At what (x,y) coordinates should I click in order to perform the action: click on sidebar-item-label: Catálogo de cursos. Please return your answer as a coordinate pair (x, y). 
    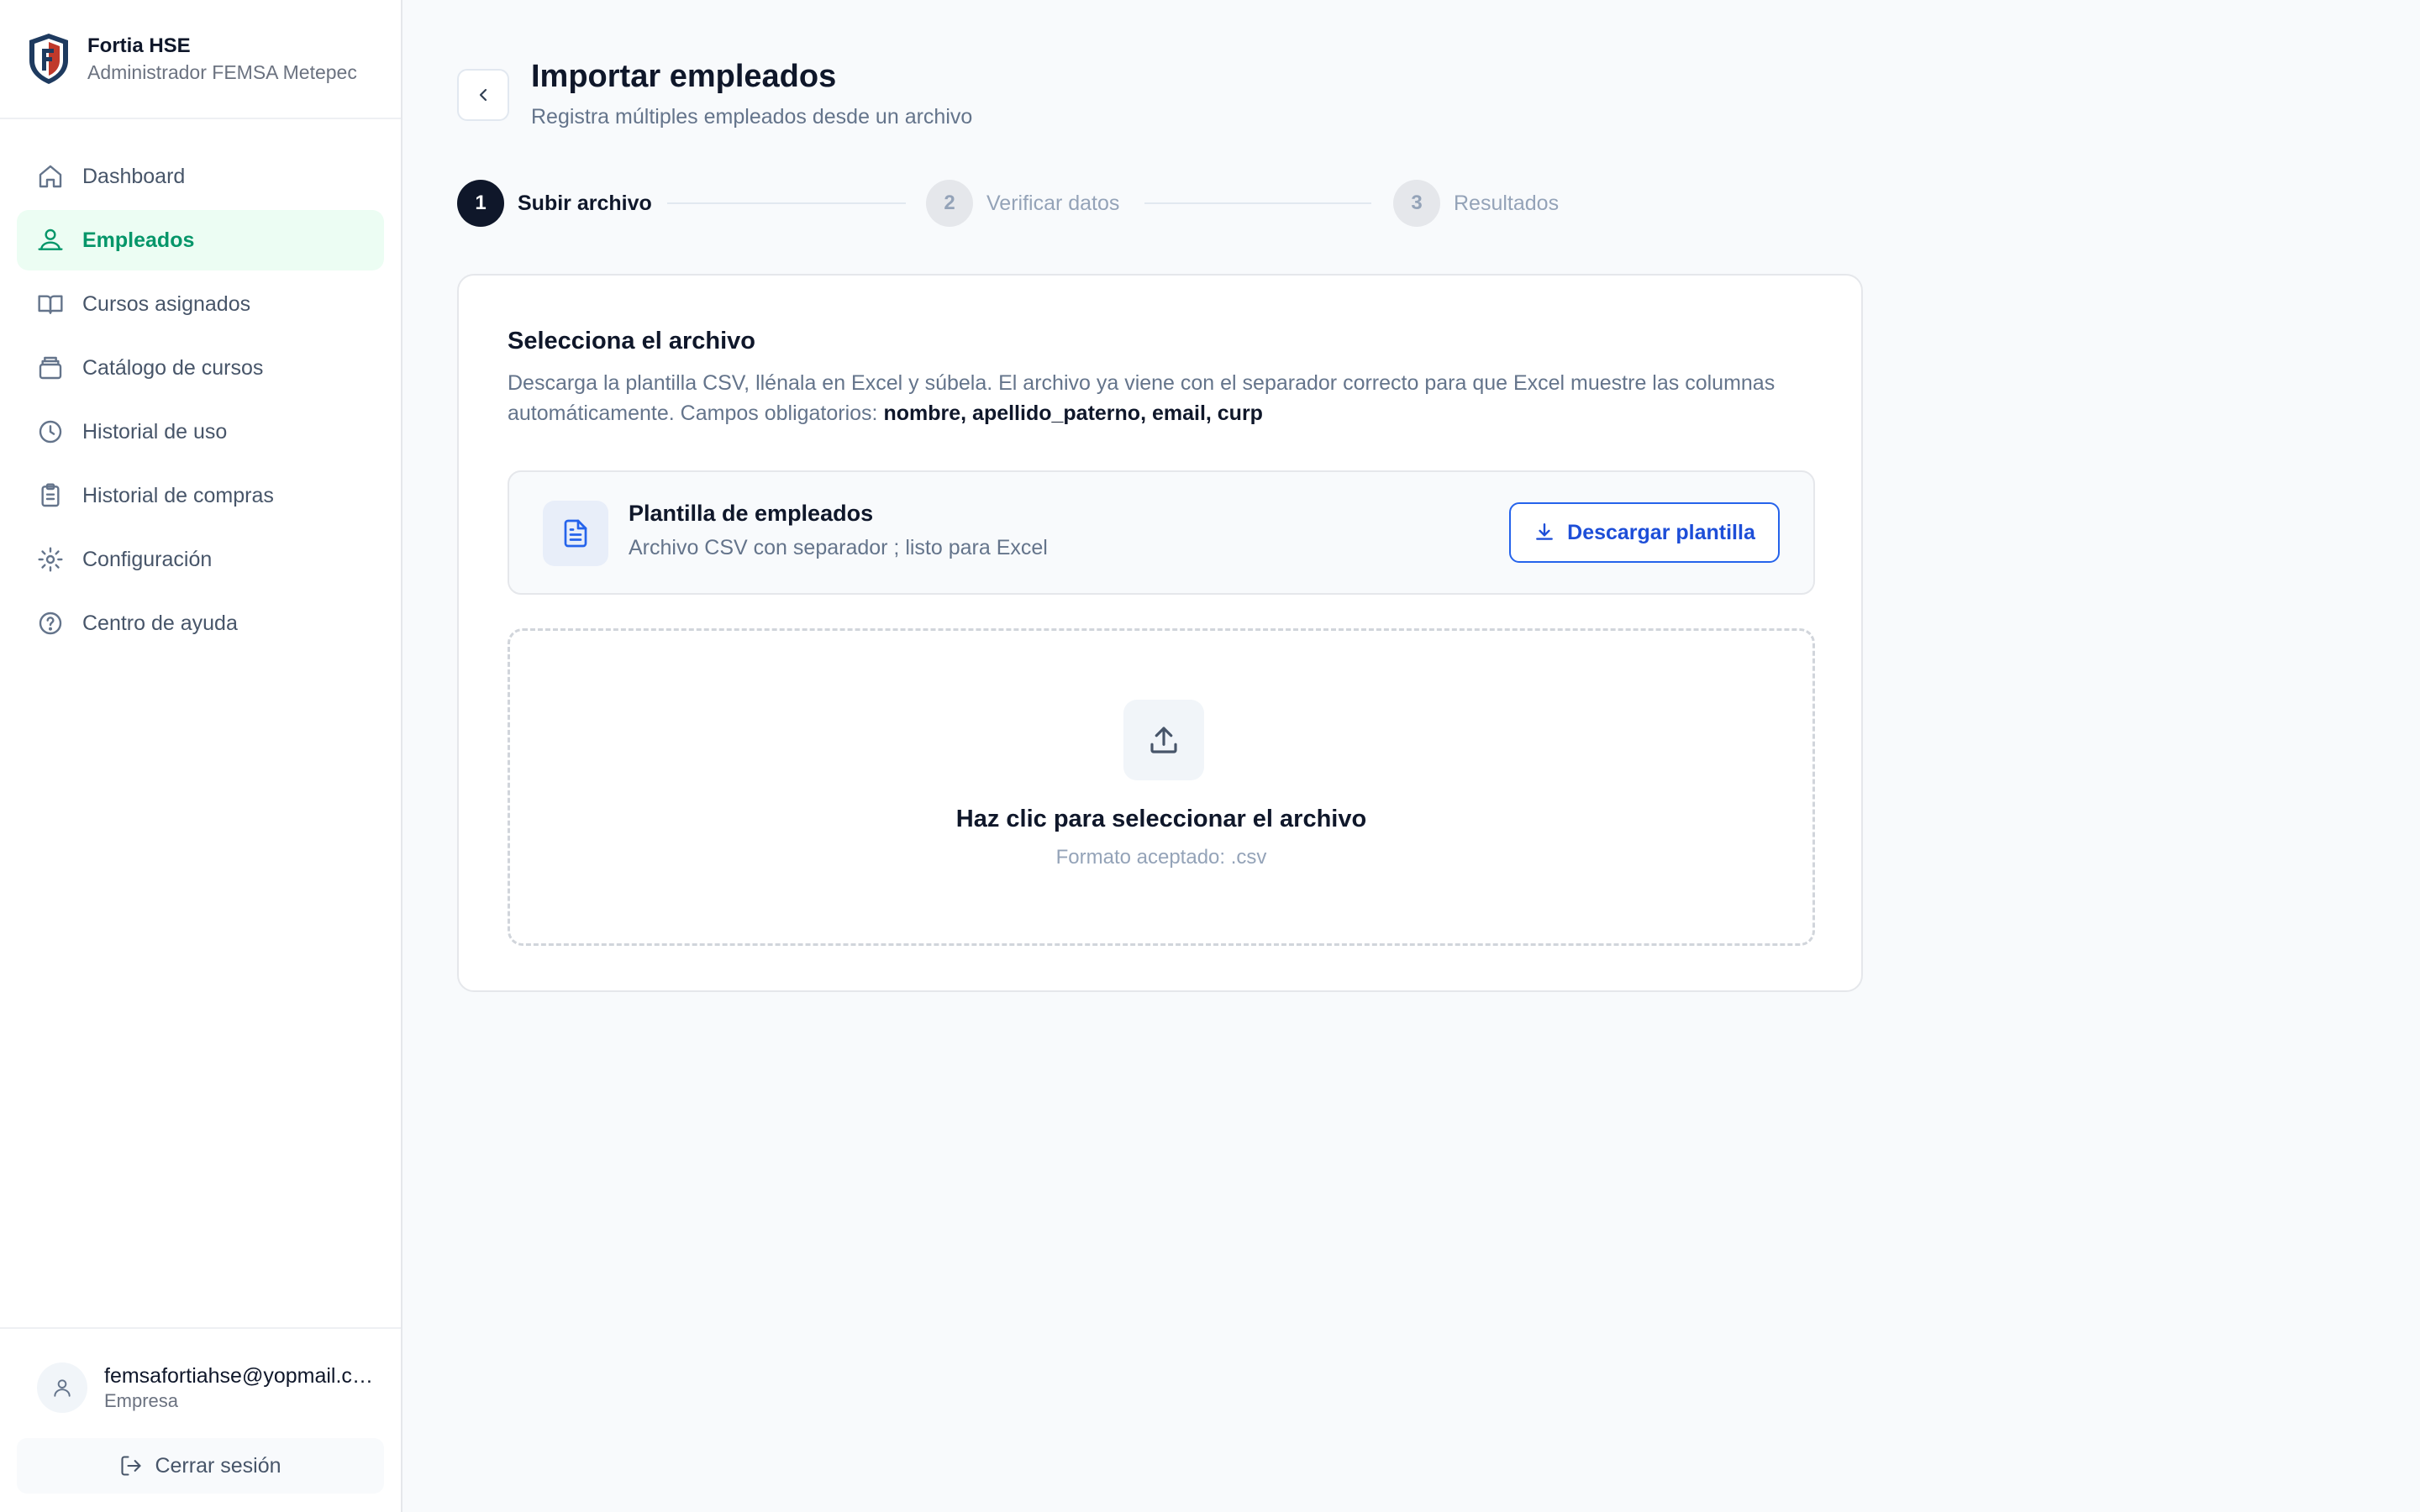
    Looking at the image, I should click on (173, 367).